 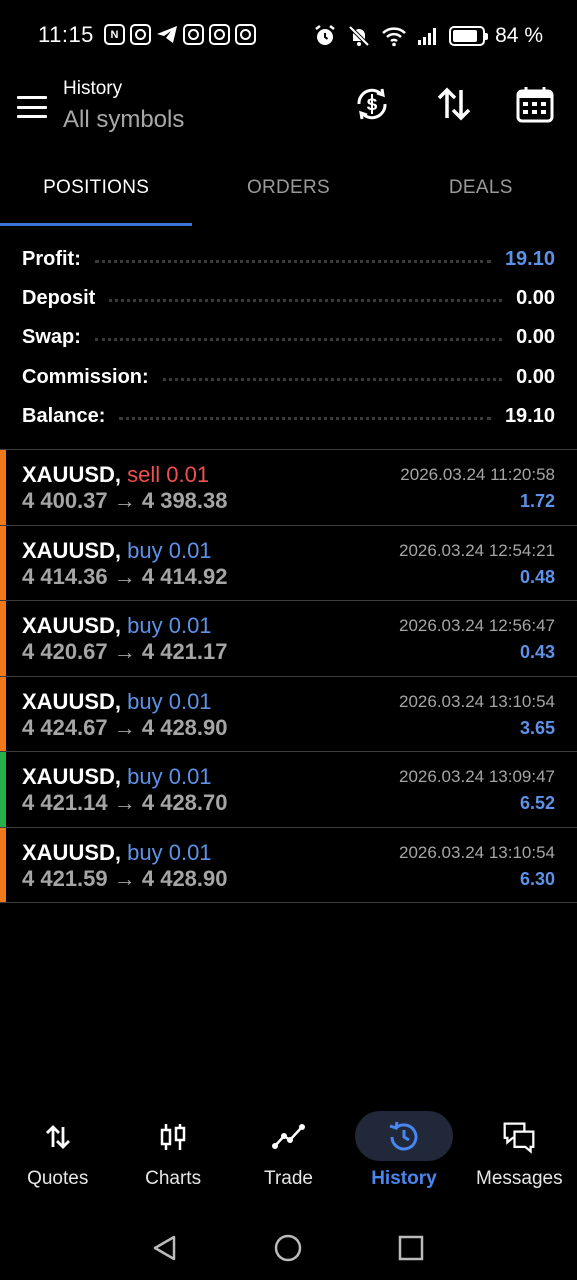 I want to click on tab-deals: DEALS, so click(x=481, y=185).